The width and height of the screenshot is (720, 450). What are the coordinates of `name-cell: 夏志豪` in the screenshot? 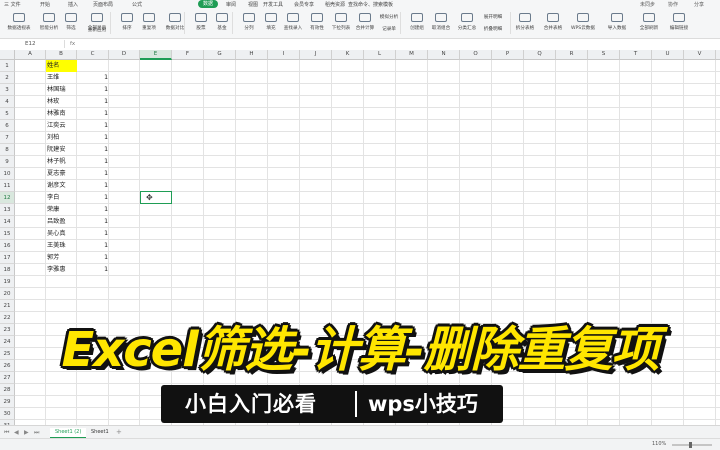 It's located at (56, 174).